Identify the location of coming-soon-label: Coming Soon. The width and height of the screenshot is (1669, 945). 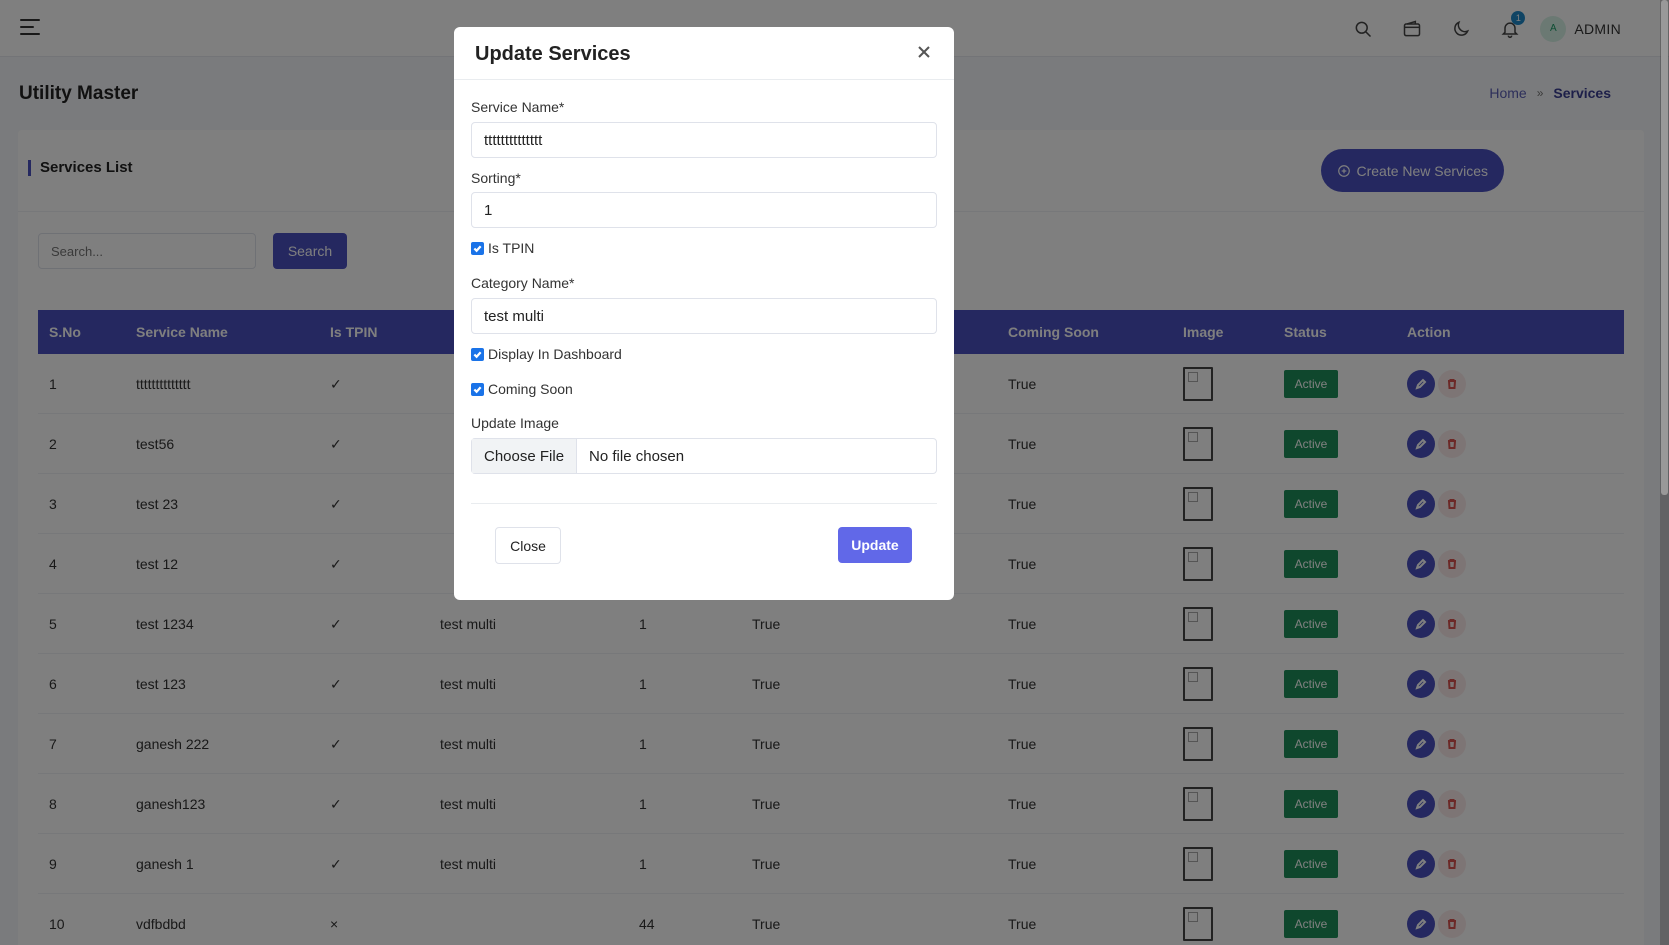
(530, 389).